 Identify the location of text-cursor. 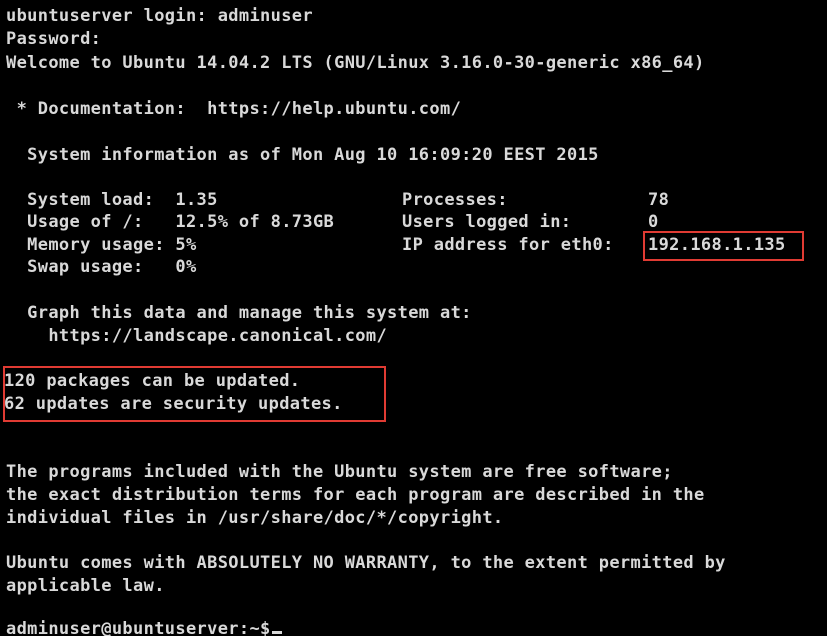
(276, 632).